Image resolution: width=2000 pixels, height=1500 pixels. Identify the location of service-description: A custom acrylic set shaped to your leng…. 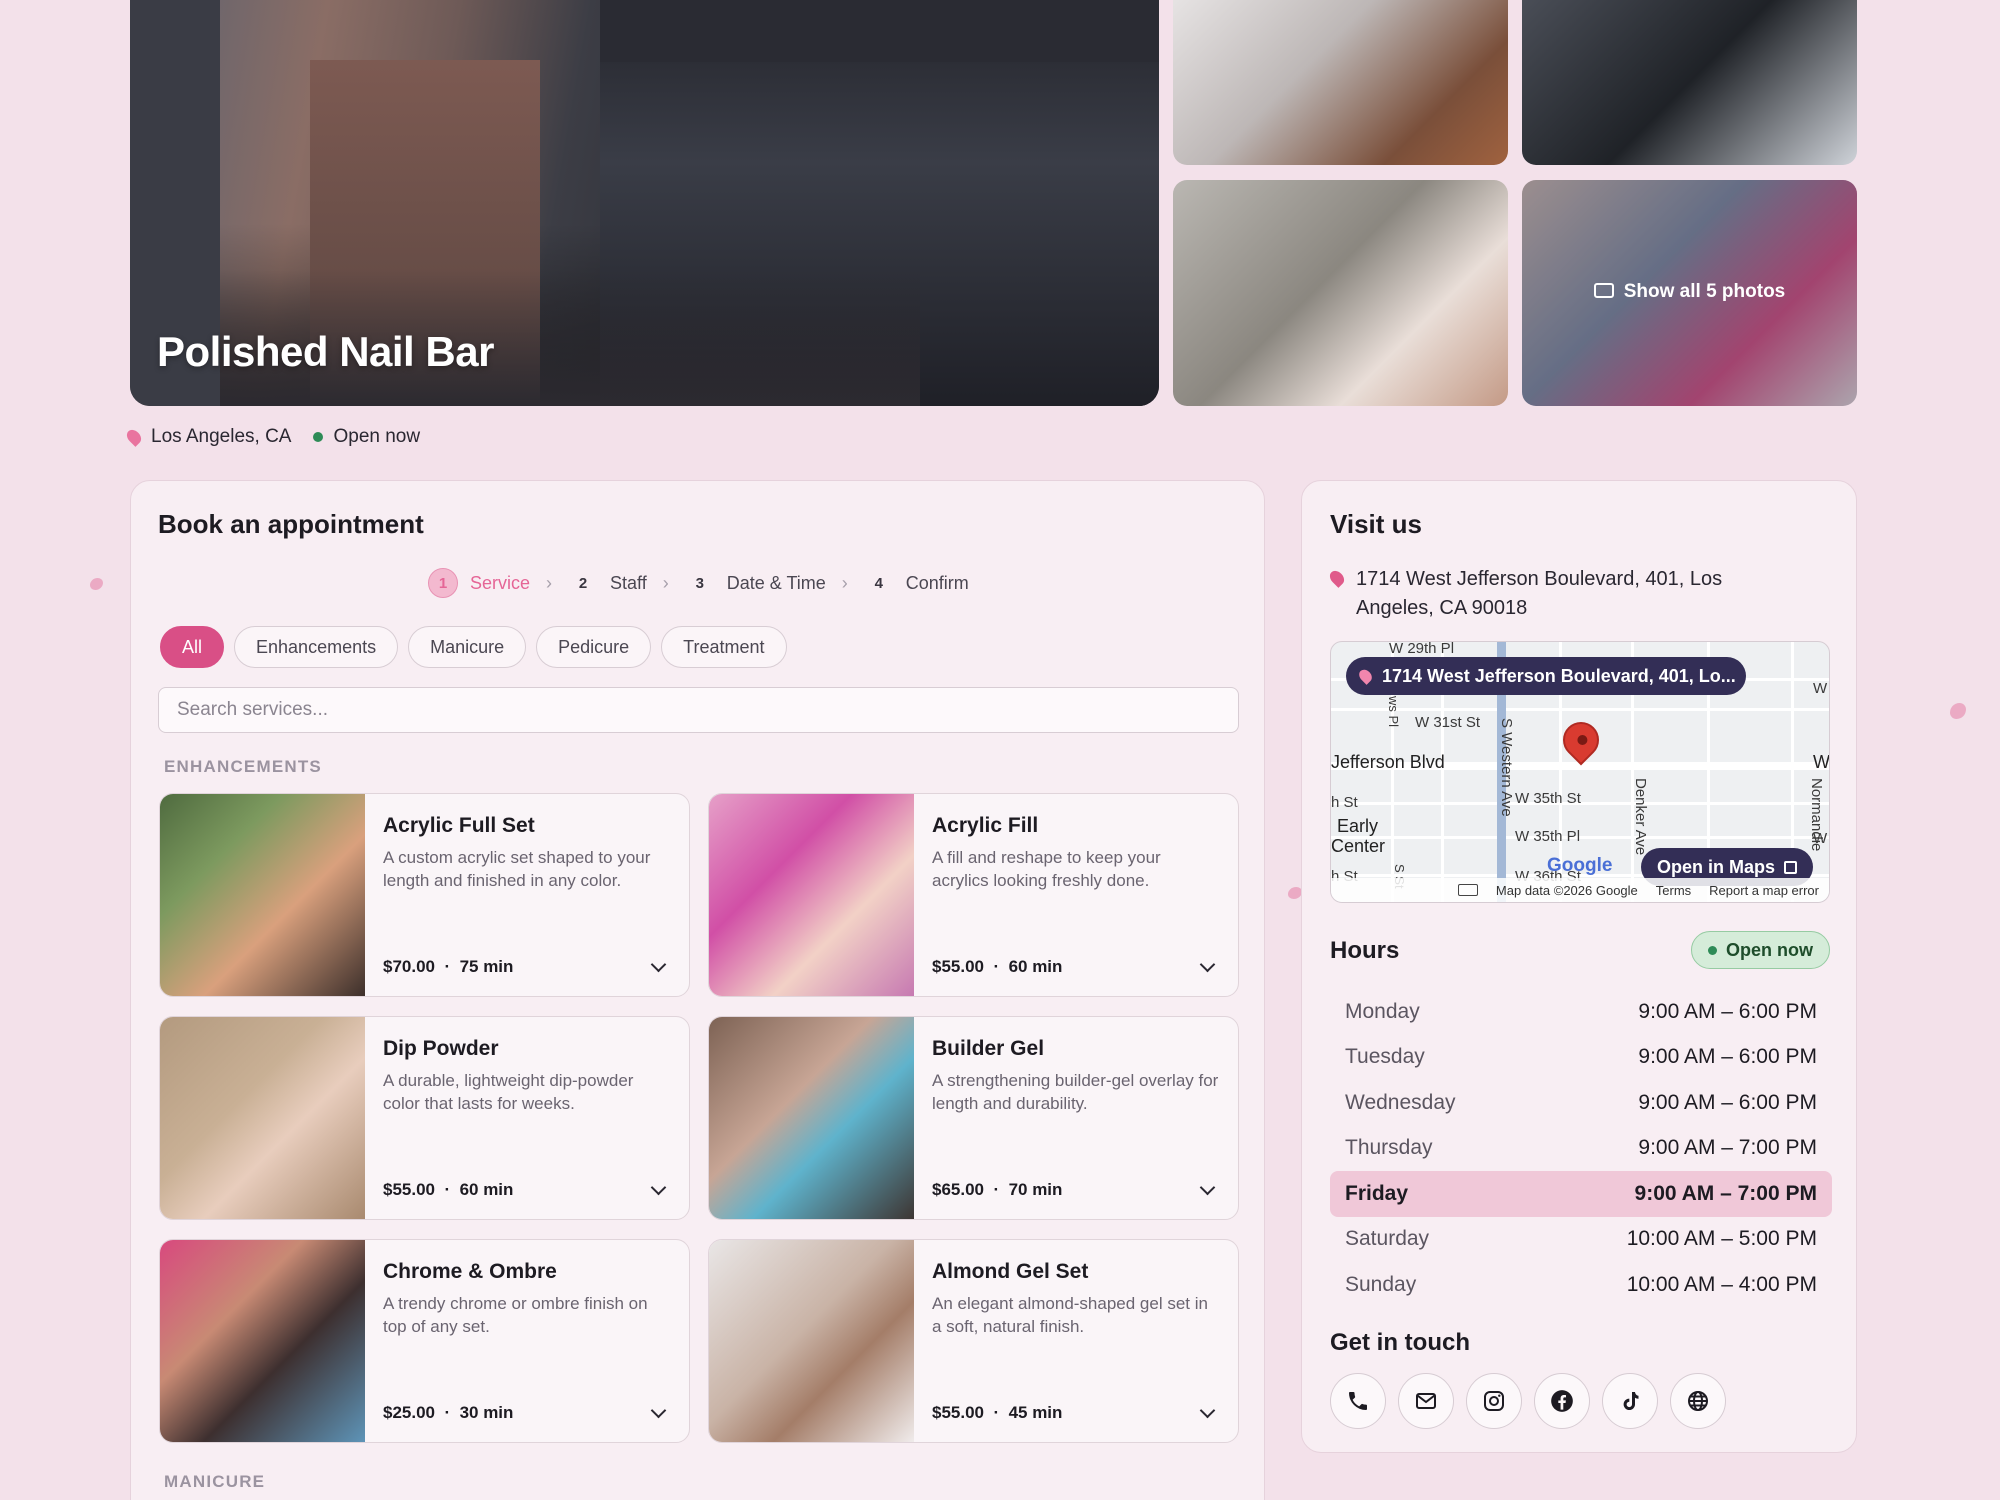
(517, 869).